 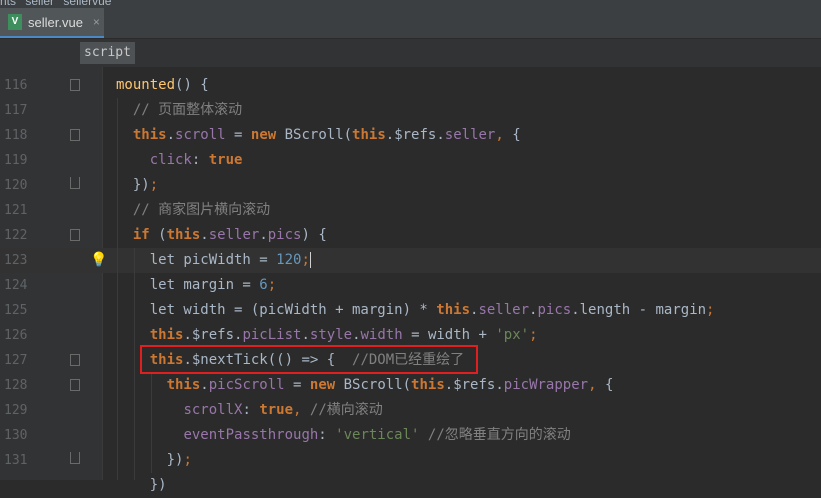 What do you see at coordinates (410, 210) in the screenshot?
I see `code-line: 121 // 商家图片横向滚动` at bounding box center [410, 210].